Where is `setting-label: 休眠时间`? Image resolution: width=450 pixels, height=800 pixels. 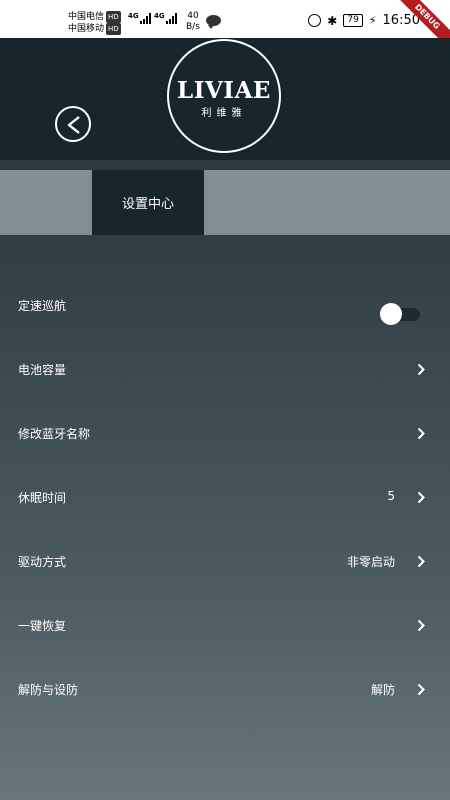
setting-label: 休眠时间 is located at coordinates (42, 498).